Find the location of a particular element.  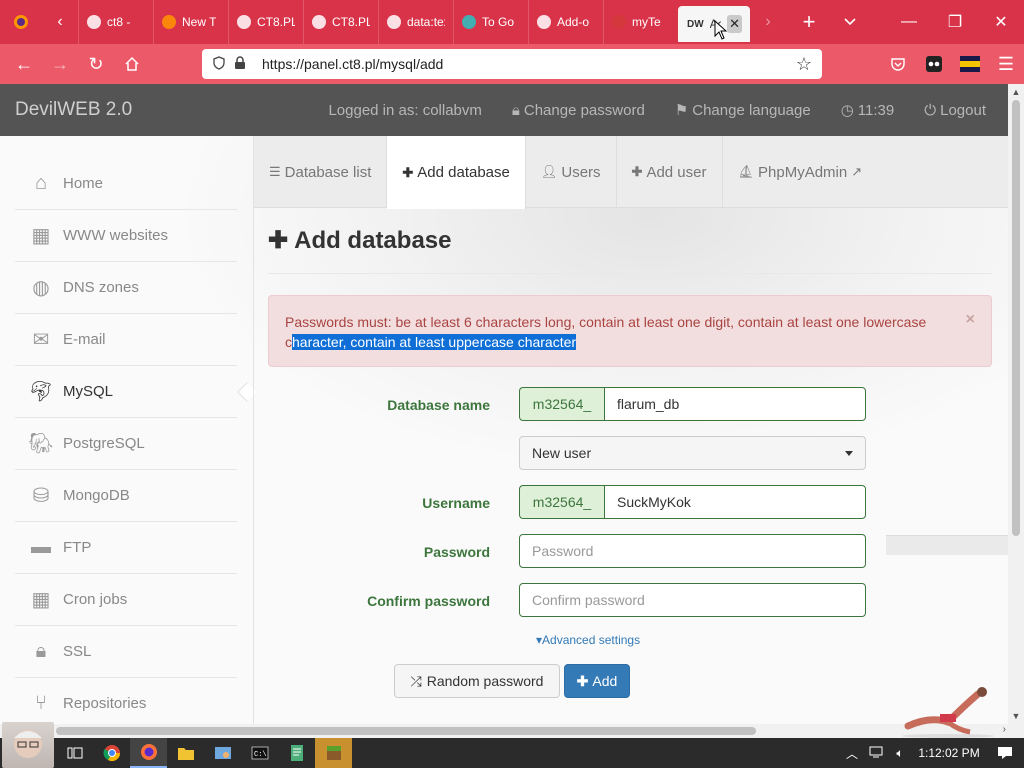

password-input: Password is located at coordinates (692, 551).